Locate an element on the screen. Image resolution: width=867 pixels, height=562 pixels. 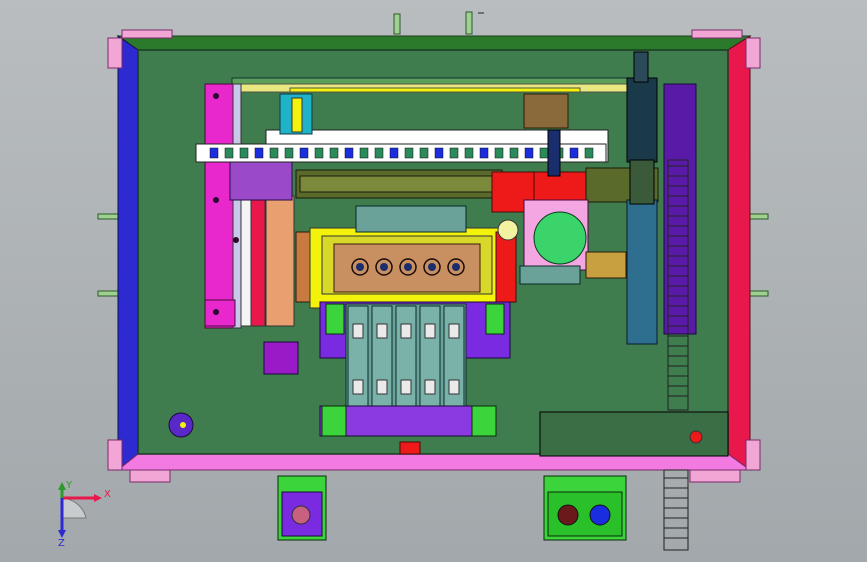
bottom-motor is located at coordinates (302, 508).